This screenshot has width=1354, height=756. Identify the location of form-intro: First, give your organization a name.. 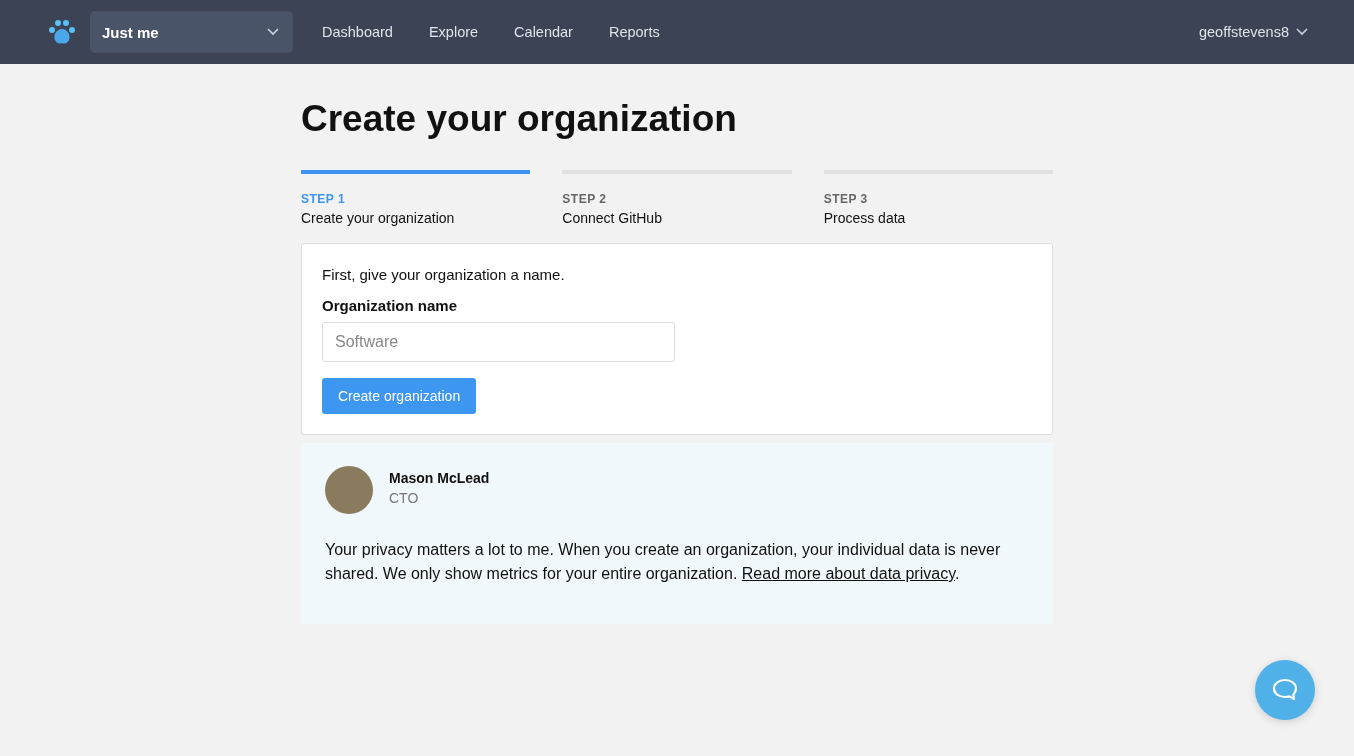
(443, 274).